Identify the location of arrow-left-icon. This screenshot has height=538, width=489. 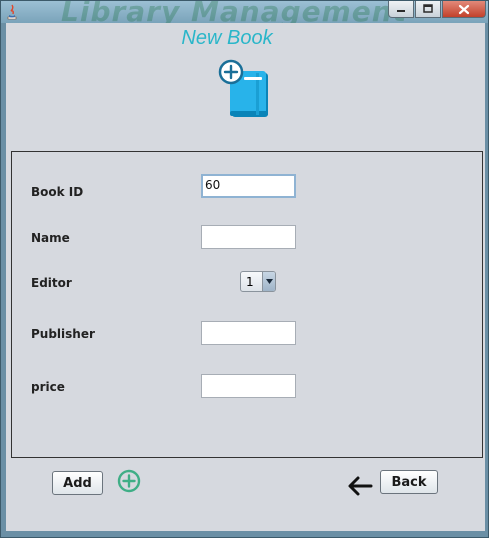
(360, 486).